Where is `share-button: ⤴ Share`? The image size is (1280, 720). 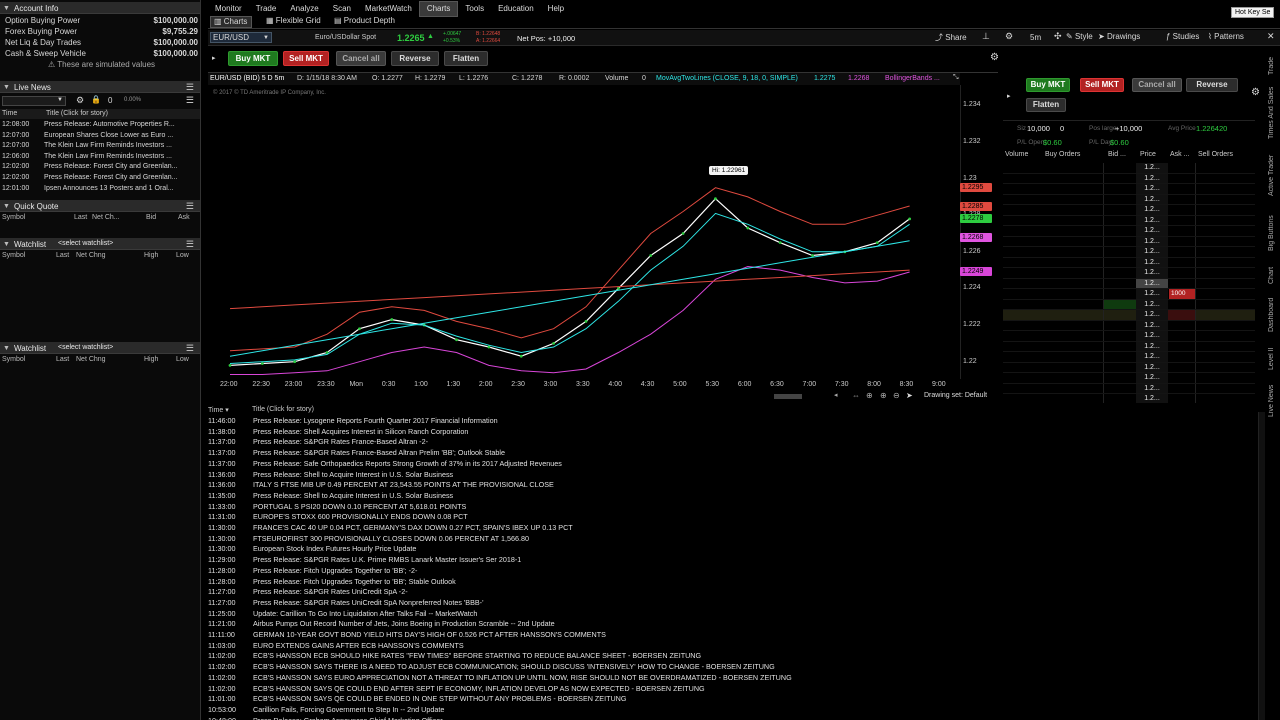 share-button: ⤴ Share is located at coordinates (951, 37).